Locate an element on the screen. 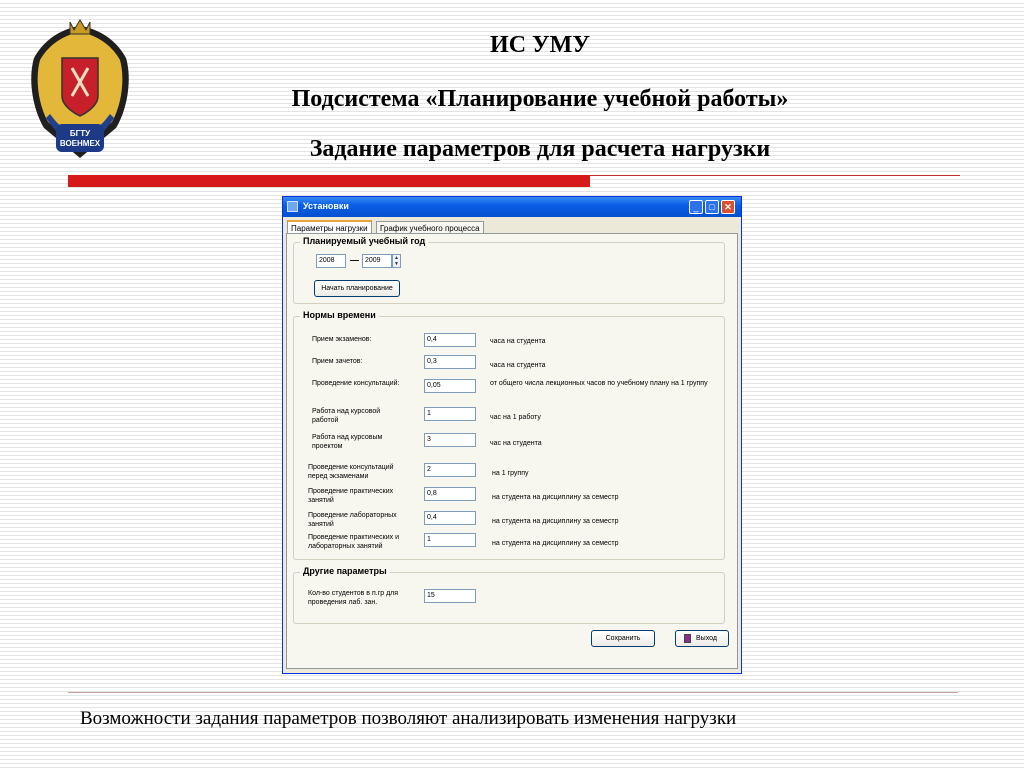  norm-label: Проведение практических занятий is located at coordinates (351, 496).